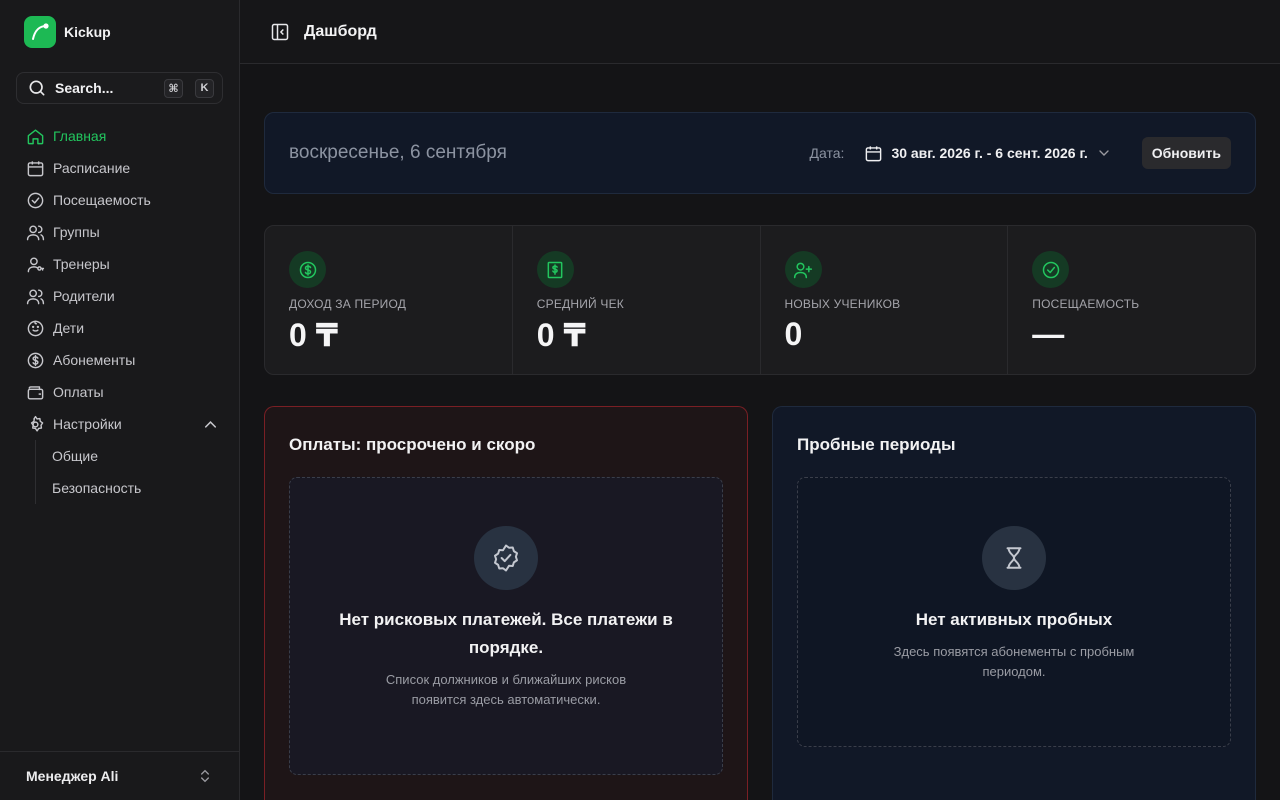 The image size is (1280, 800). Describe the element at coordinates (280, 32) in the screenshot. I see `sidebar-toggle-icon` at that location.